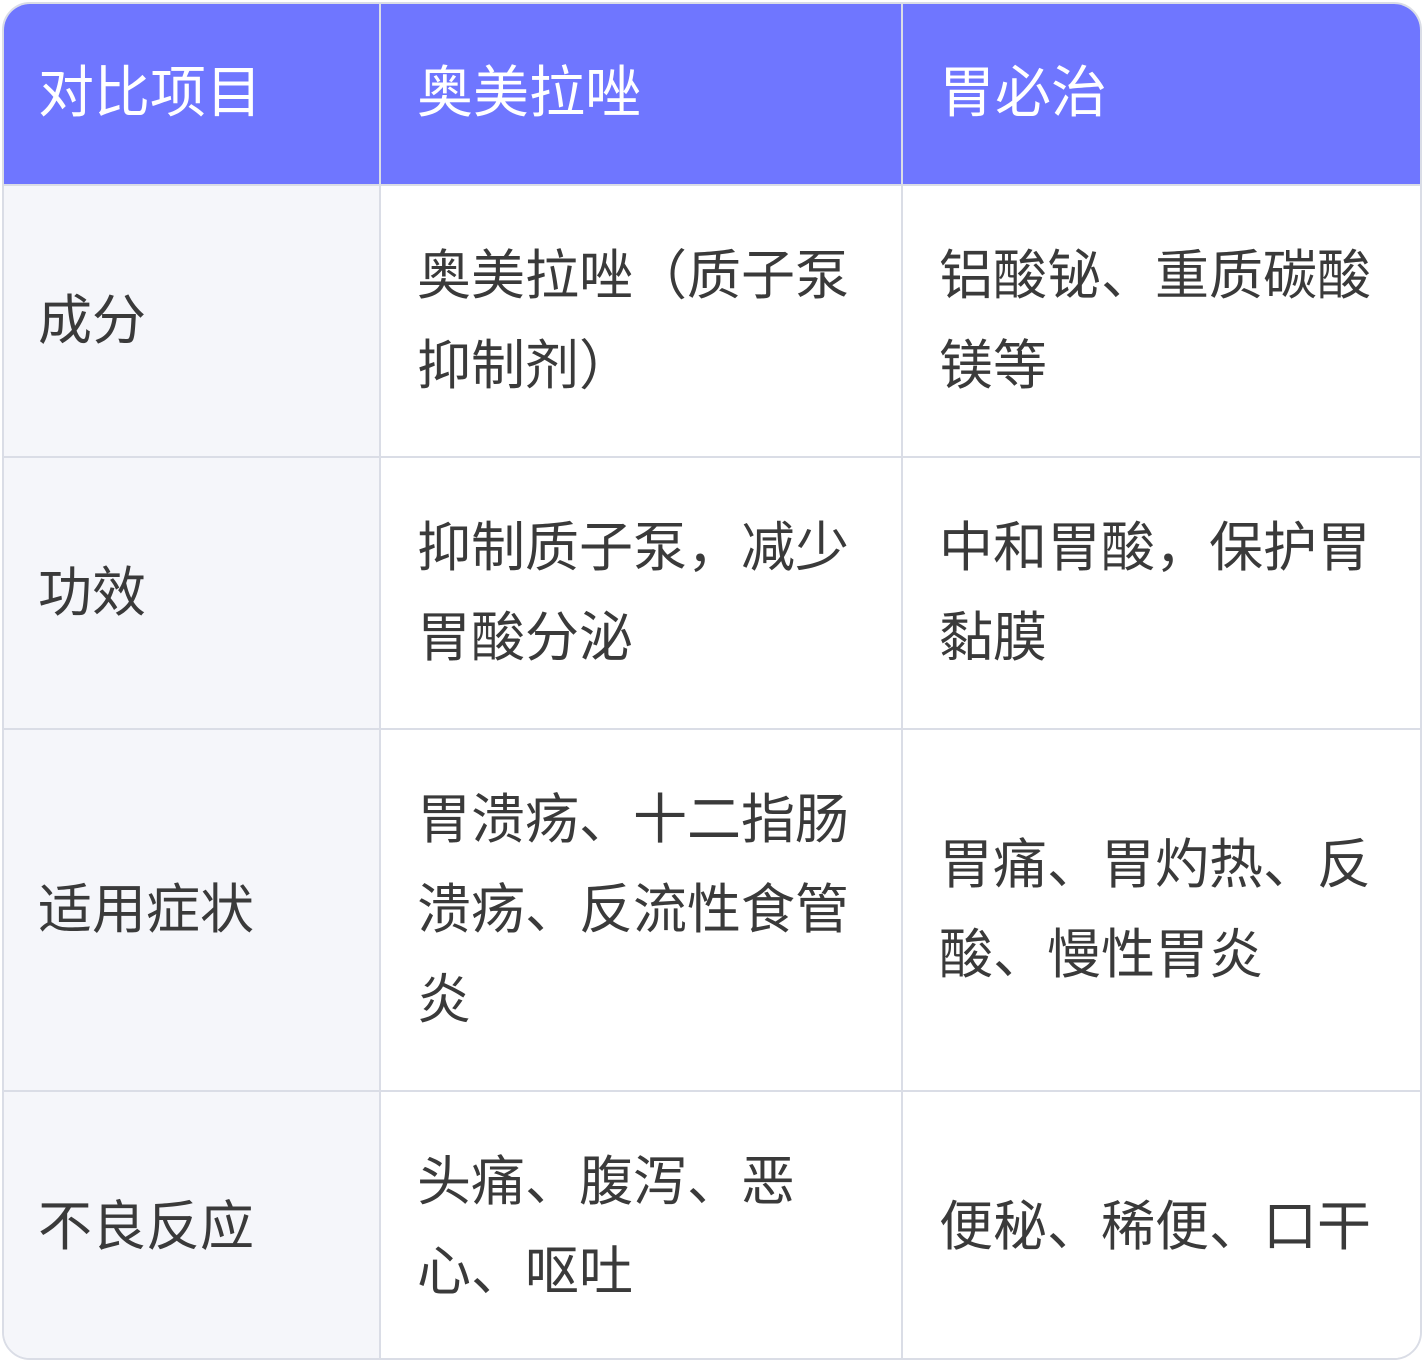 The height and width of the screenshot is (1363, 1425). What do you see at coordinates (1161, 95) in the screenshot?
I see `header-weibizhi: 胃必治` at bounding box center [1161, 95].